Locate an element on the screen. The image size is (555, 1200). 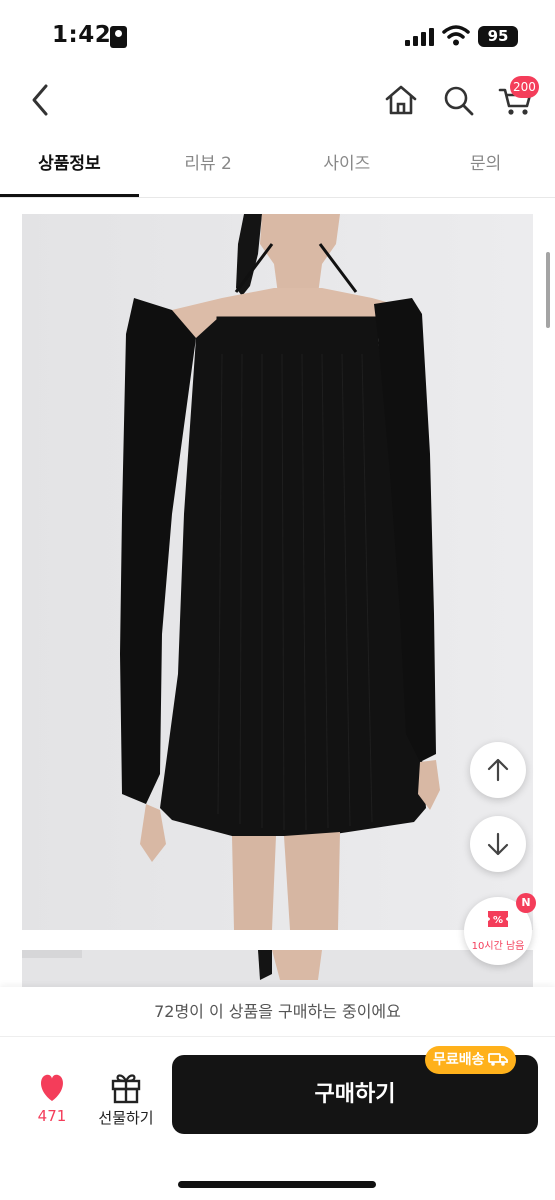
truck-icon is located at coordinates (497, 1059).